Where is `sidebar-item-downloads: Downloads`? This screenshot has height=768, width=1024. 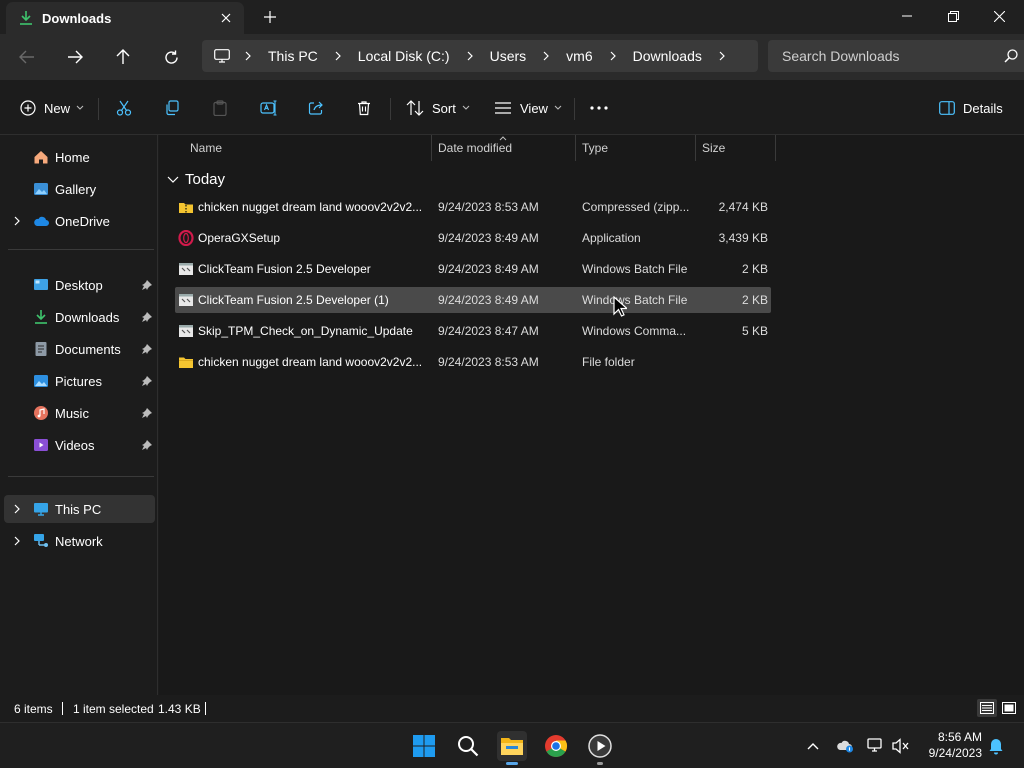
sidebar-item-downloads: Downloads is located at coordinates (79, 317).